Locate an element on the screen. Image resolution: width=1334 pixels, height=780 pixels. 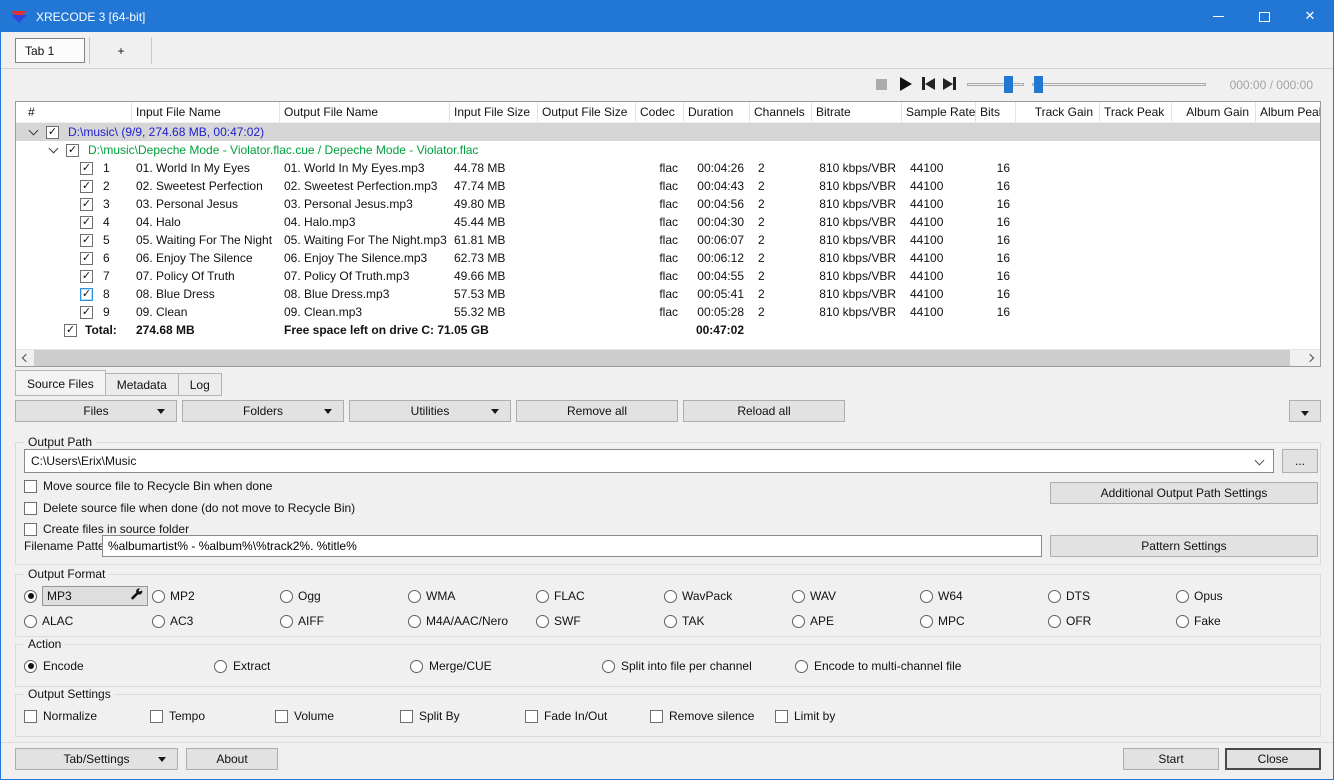
column-header-output-file-size: Output File Size is located at coordinates (587, 112).